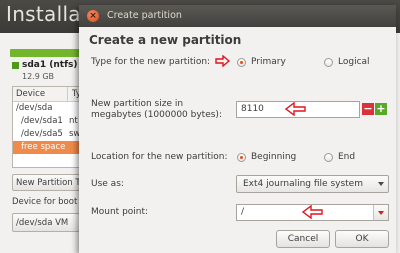 This screenshot has width=400, height=253. What do you see at coordinates (223, 61) in the screenshot?
I see `annotation-arrow-right-icon` at bounding box center [223, 61].